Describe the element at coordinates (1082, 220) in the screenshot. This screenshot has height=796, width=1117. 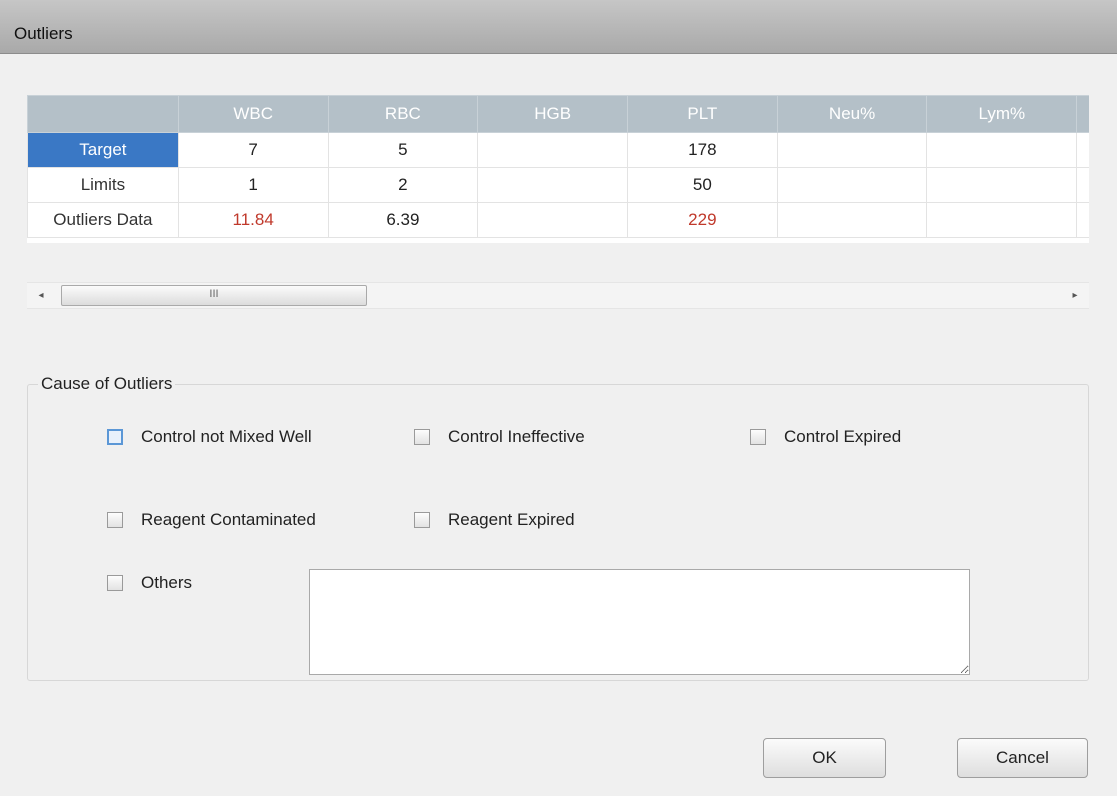
I see `outliers-mo-cell` at that location.